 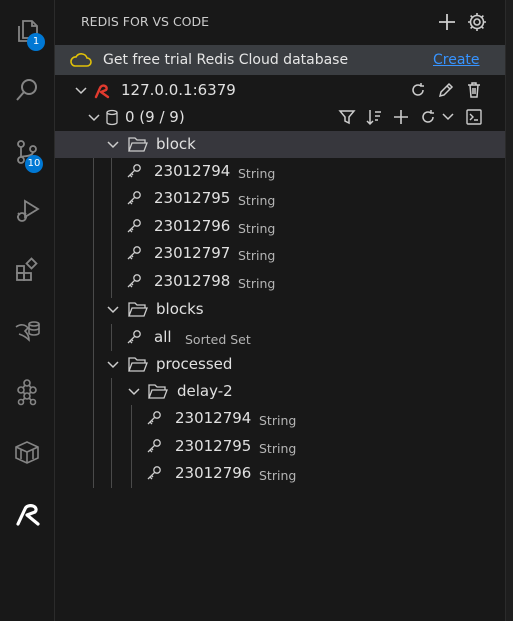 What do you see at coordinates (280, 253) in the screenshot?
I see `key-row: 23012797 String` at bounding box center [280, 253].